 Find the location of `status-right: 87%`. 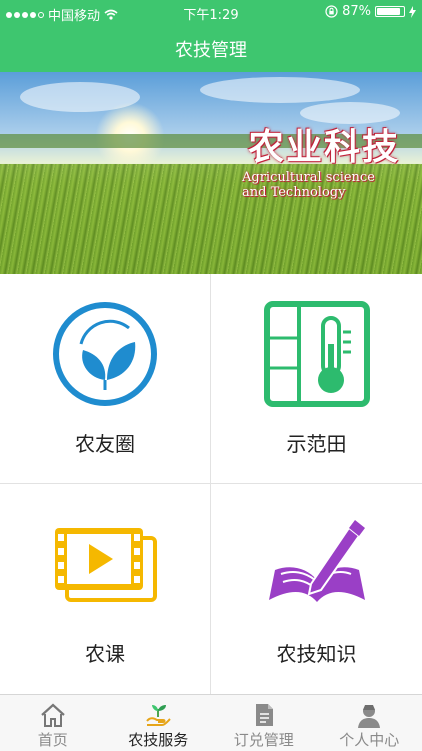

status-right: 87% is located at coordinates (370, 11).